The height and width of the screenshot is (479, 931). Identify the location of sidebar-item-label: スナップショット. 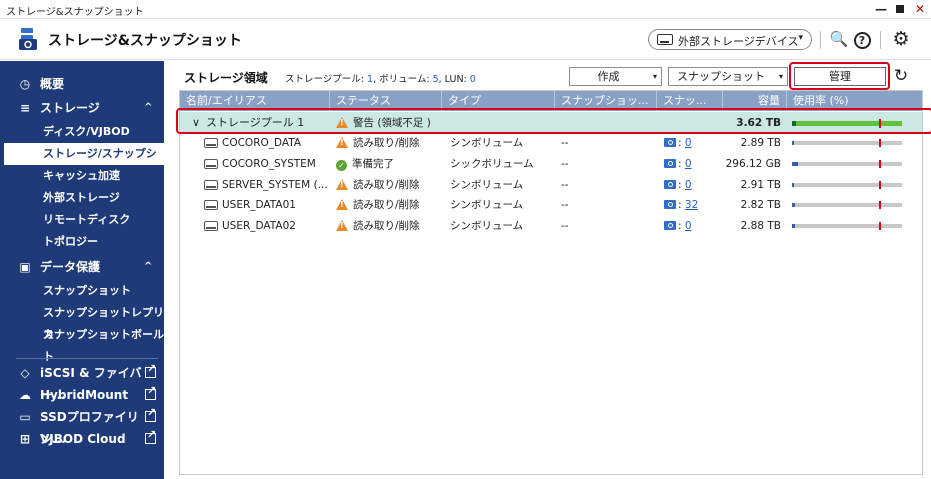
(87, 290).